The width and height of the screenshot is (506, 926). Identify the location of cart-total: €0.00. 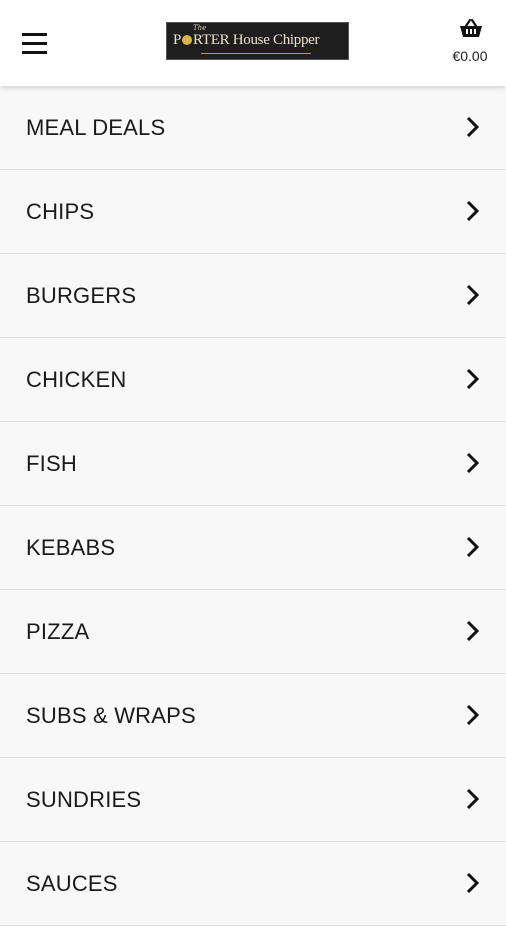
(470, 56).